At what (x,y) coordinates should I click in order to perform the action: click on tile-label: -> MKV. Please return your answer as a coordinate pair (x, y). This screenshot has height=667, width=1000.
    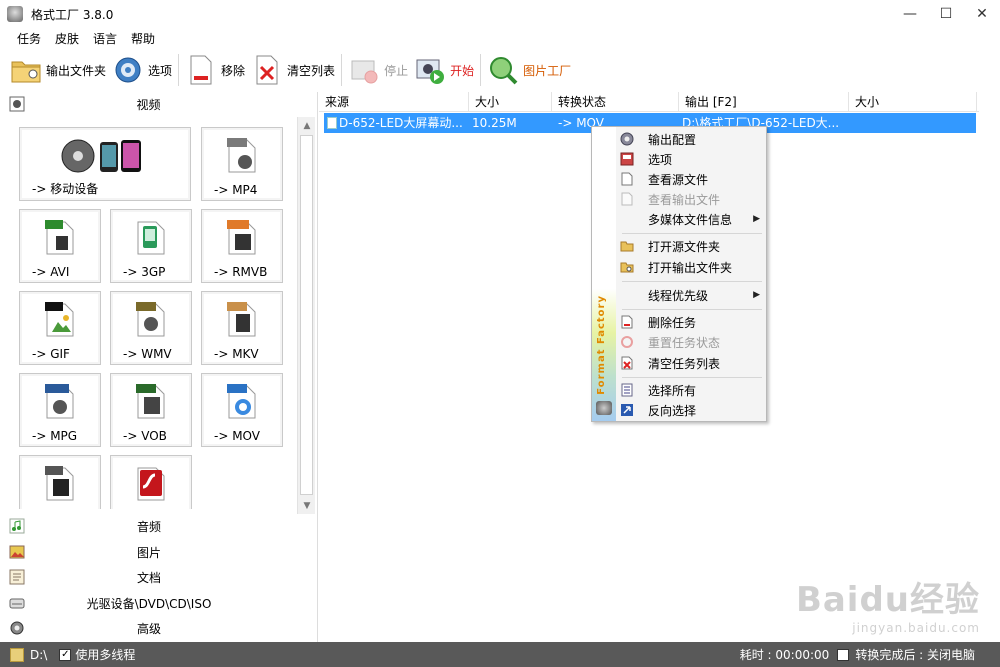
    Looking at the image, I should click on (236, 354).